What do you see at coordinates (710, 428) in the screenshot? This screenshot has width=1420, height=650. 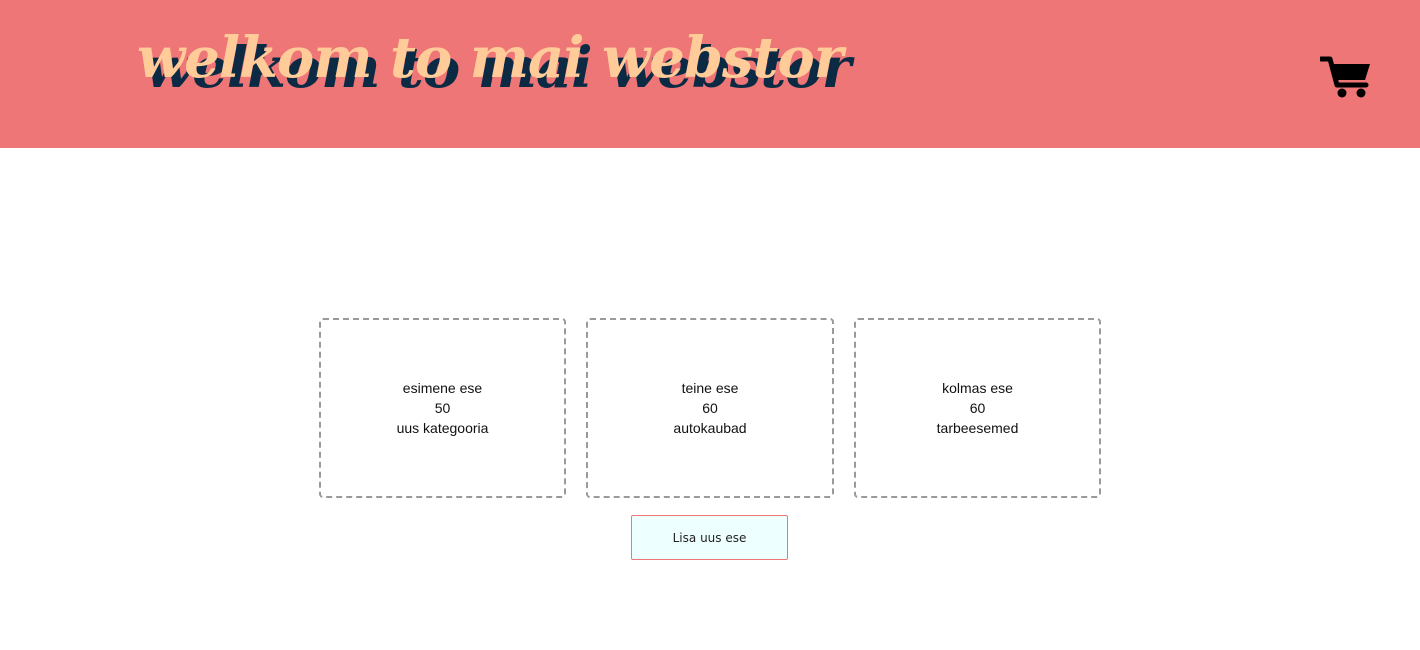 I see `product-category: autokaubad` at bounding box center [710, 428].